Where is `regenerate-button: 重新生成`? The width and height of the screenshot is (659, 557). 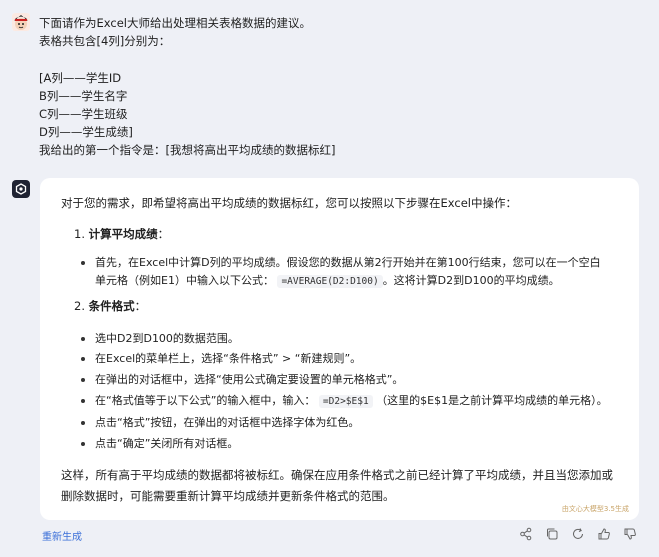
regenerate-button: 重新生成 is located at coordinates (62, 535).